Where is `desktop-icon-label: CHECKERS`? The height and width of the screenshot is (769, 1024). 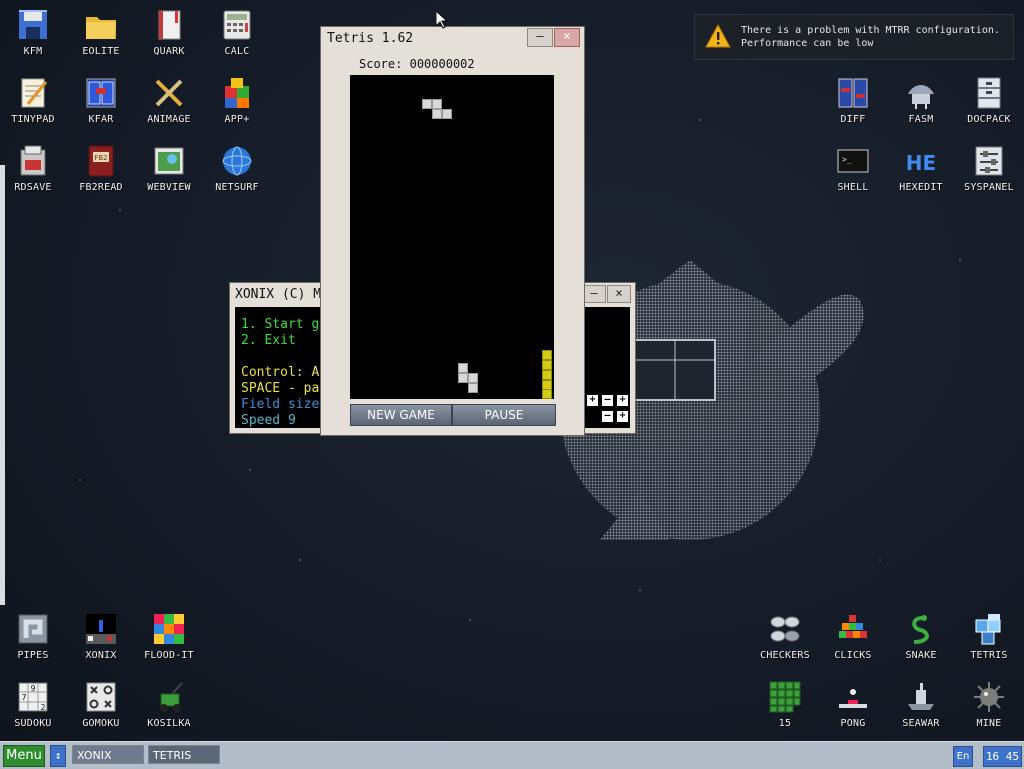 desktop-icon-label: CHECKERS is located at coordinates (785, 655).